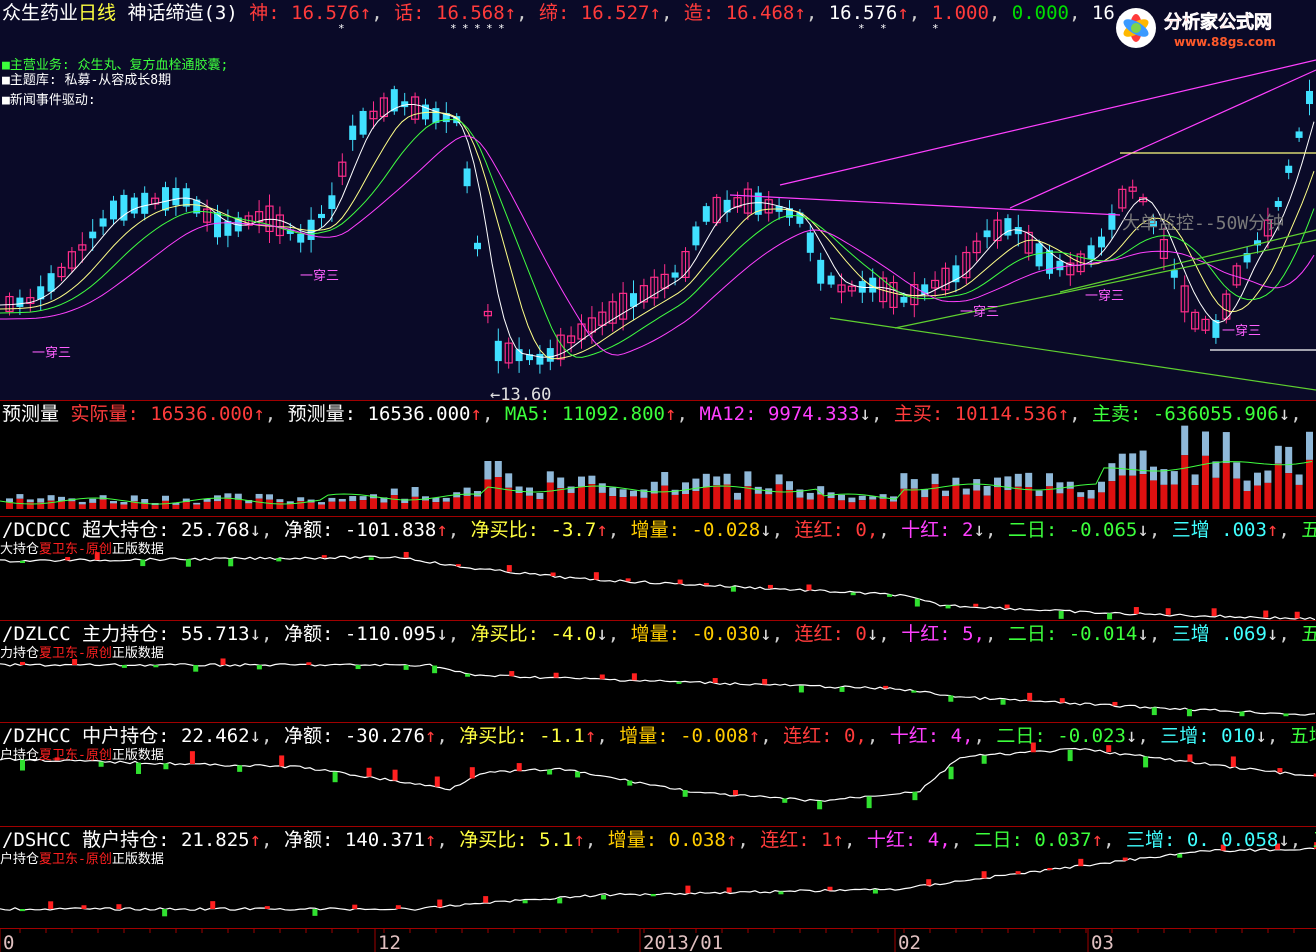 This screenshot has width=1316, height=952. Describe the element at coordinates (166, 634) in the screenshot. I see `holding-name: 主力持仓: 55.713` at that location.